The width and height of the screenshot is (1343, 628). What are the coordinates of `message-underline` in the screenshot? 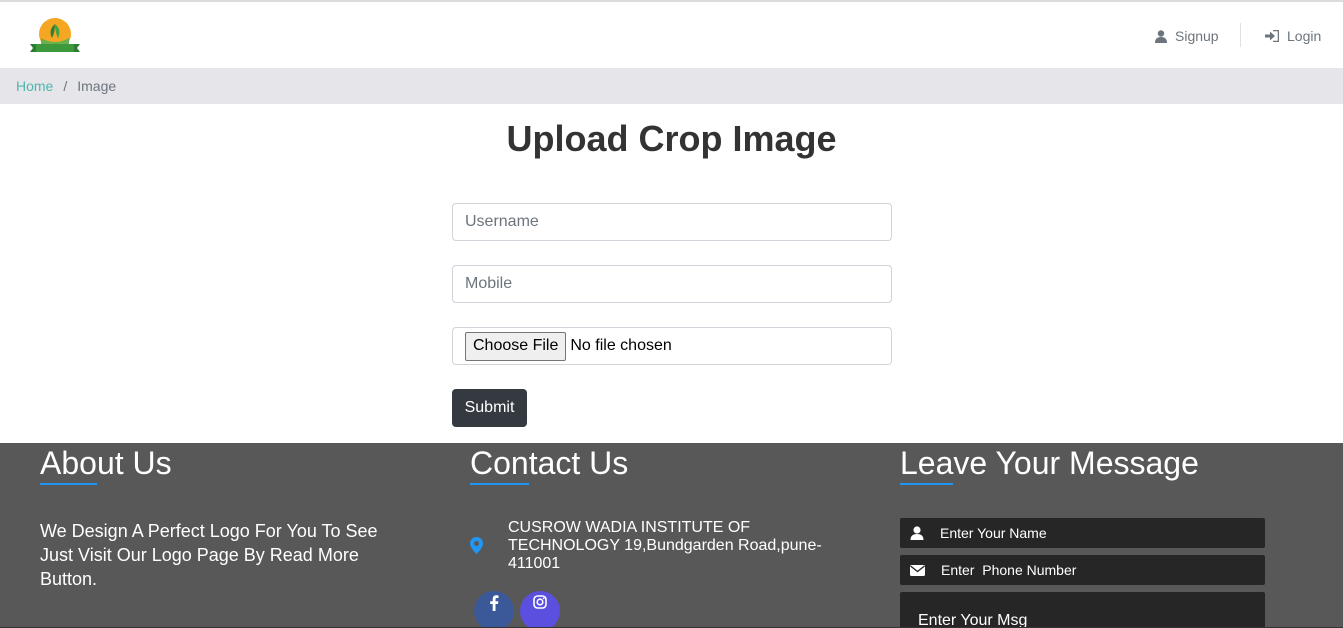 It's located at (926, 484).